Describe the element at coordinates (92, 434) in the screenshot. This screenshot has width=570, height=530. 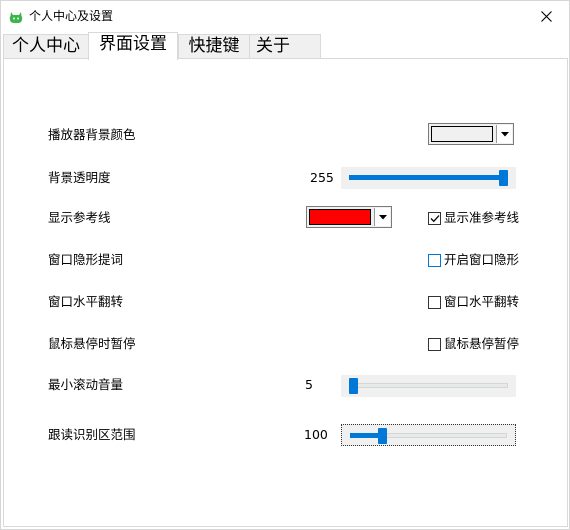
I see `recognition-range-label: 跟读识别区范围` at that location.